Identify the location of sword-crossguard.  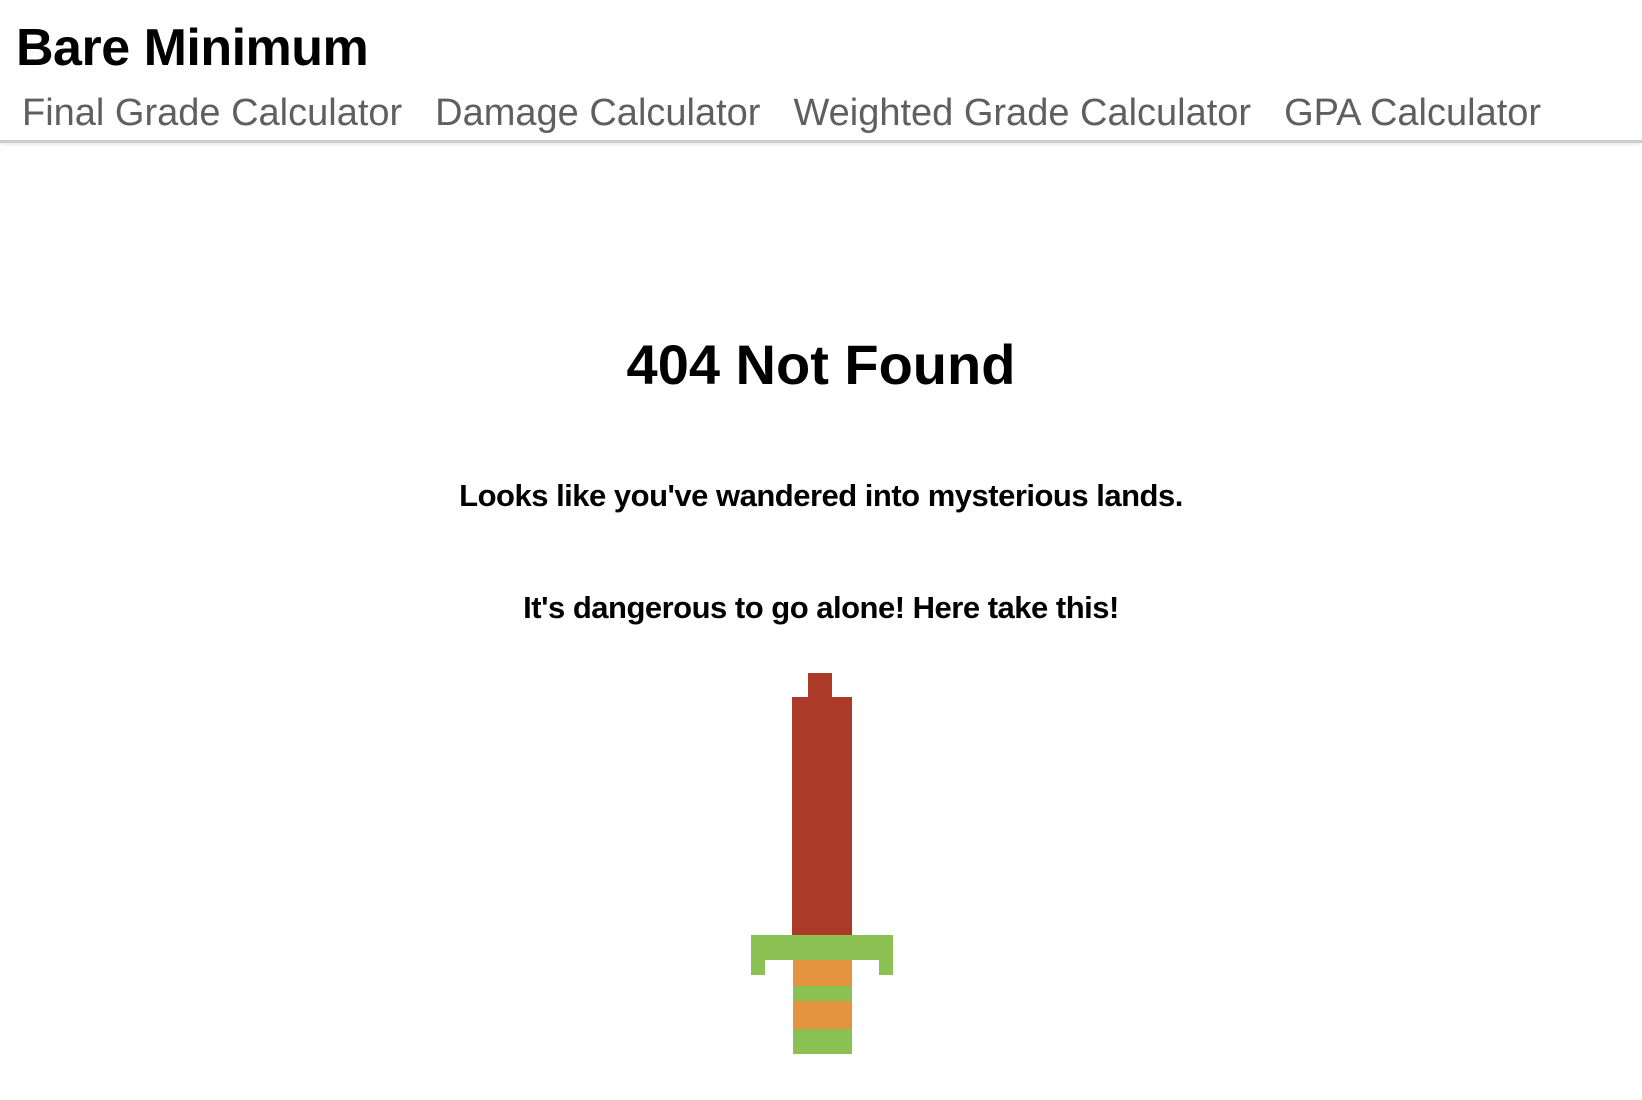
(822, 947).